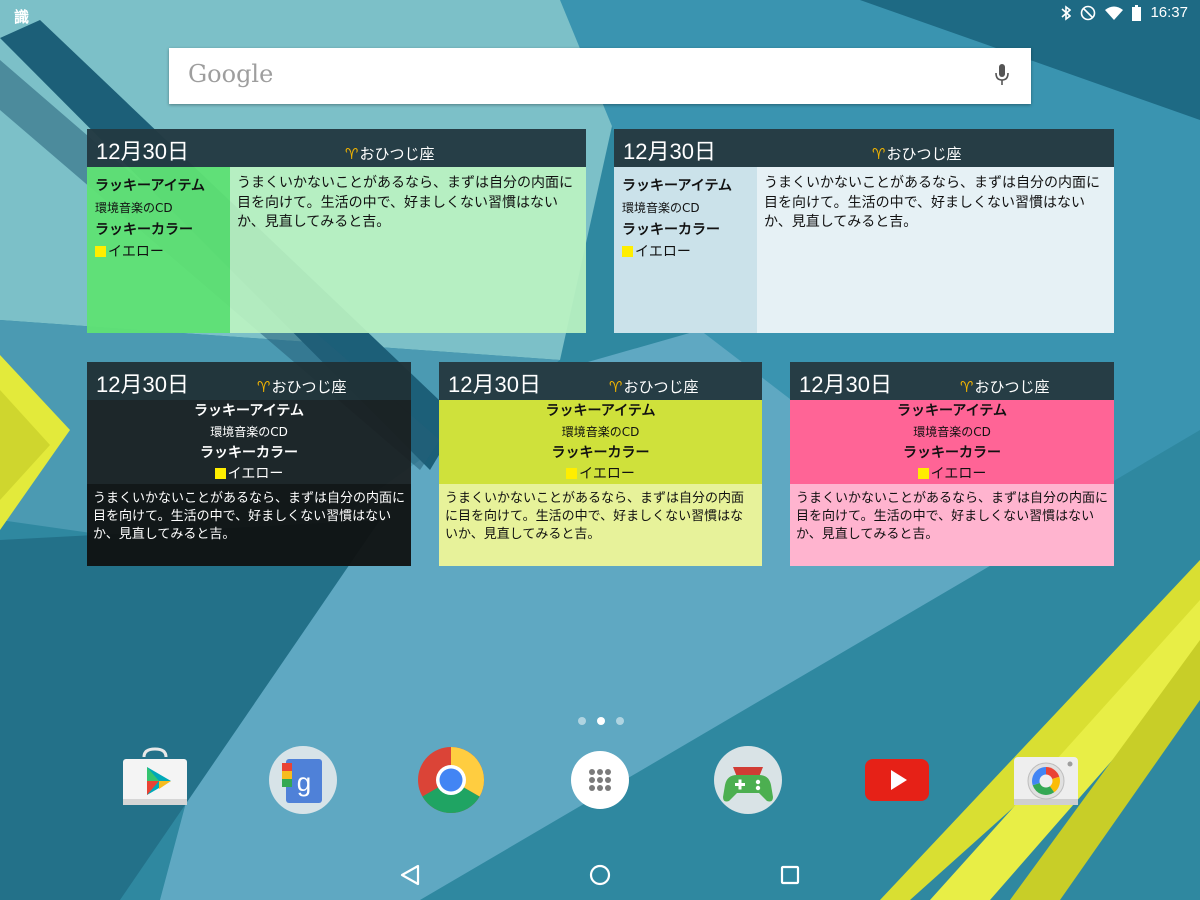  I want to click on recents-icon, so click(790, 875).